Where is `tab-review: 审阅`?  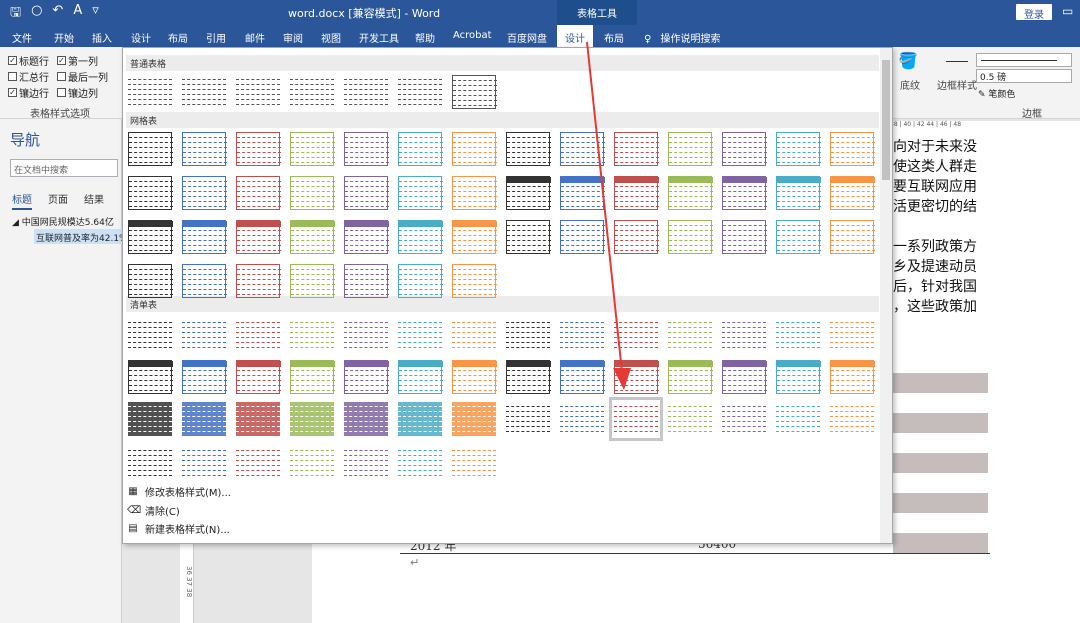
tab-review: 审阅 is located at coordinates (293, 36).